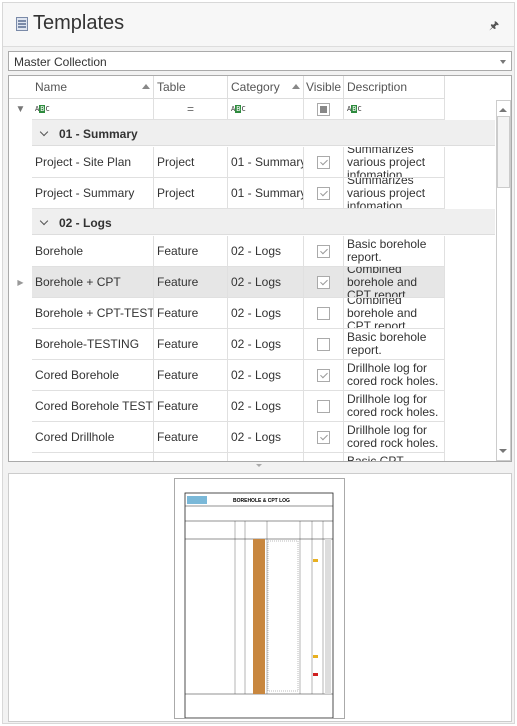 This screenshot has height=726, width=517. What do you see at coordinates (20, 282) in the screenshot?
I see `row-indicator: ▶` at bounding box center [20, 282].